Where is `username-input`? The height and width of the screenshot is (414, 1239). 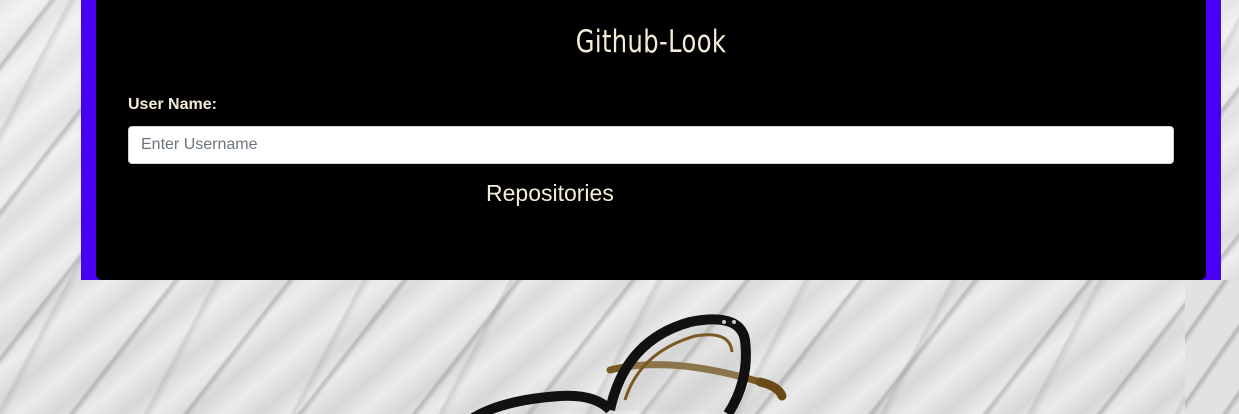
username-input is located at coordinates (651, 145).